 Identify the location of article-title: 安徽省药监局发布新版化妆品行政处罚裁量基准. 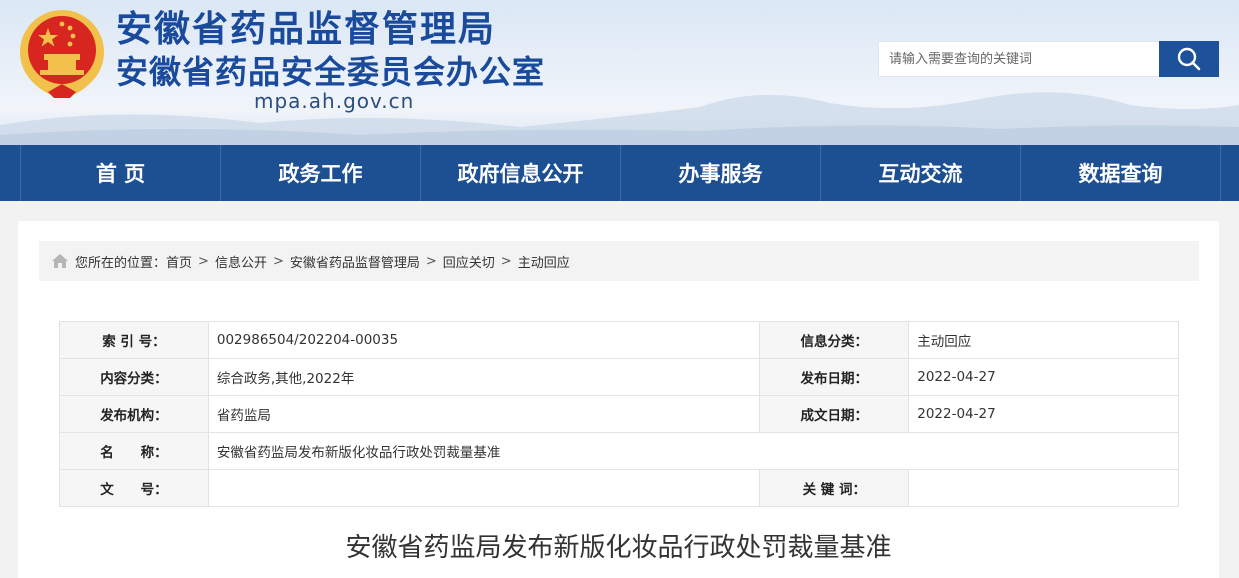
(618, 548).